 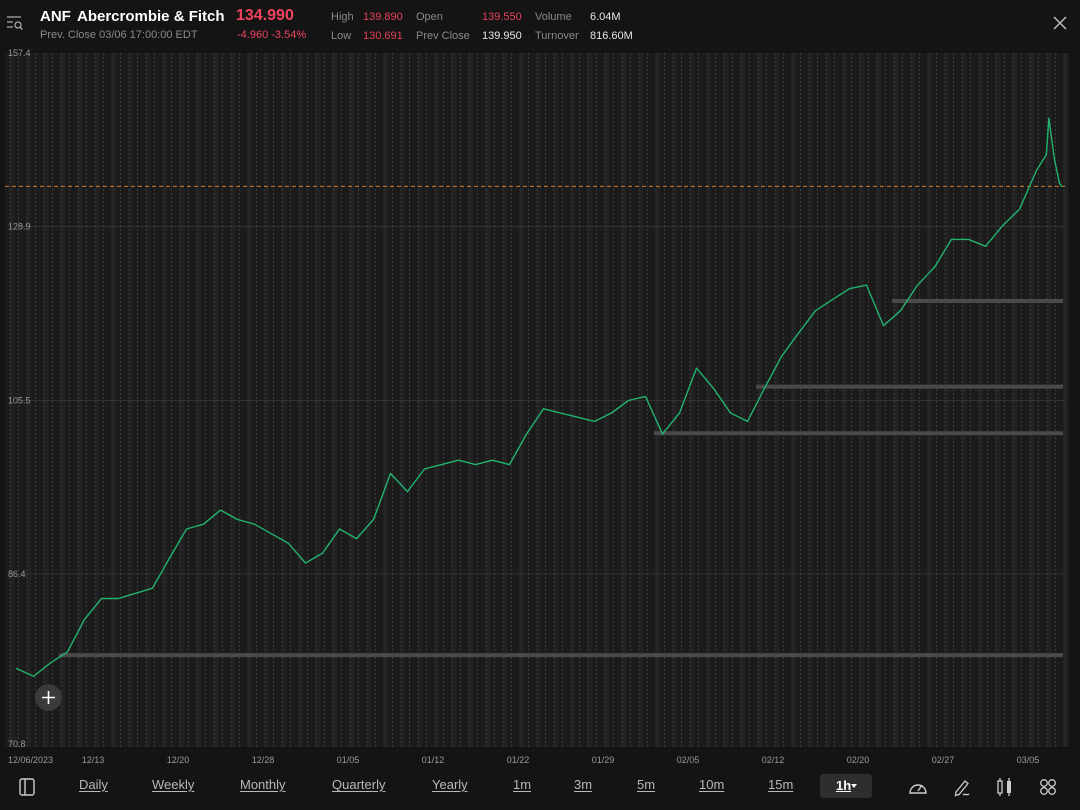 What do you see at coordinates (611, 36) in the screenshot?
I see `turnover-value: 816.60M` at bounding box center [611, 36].